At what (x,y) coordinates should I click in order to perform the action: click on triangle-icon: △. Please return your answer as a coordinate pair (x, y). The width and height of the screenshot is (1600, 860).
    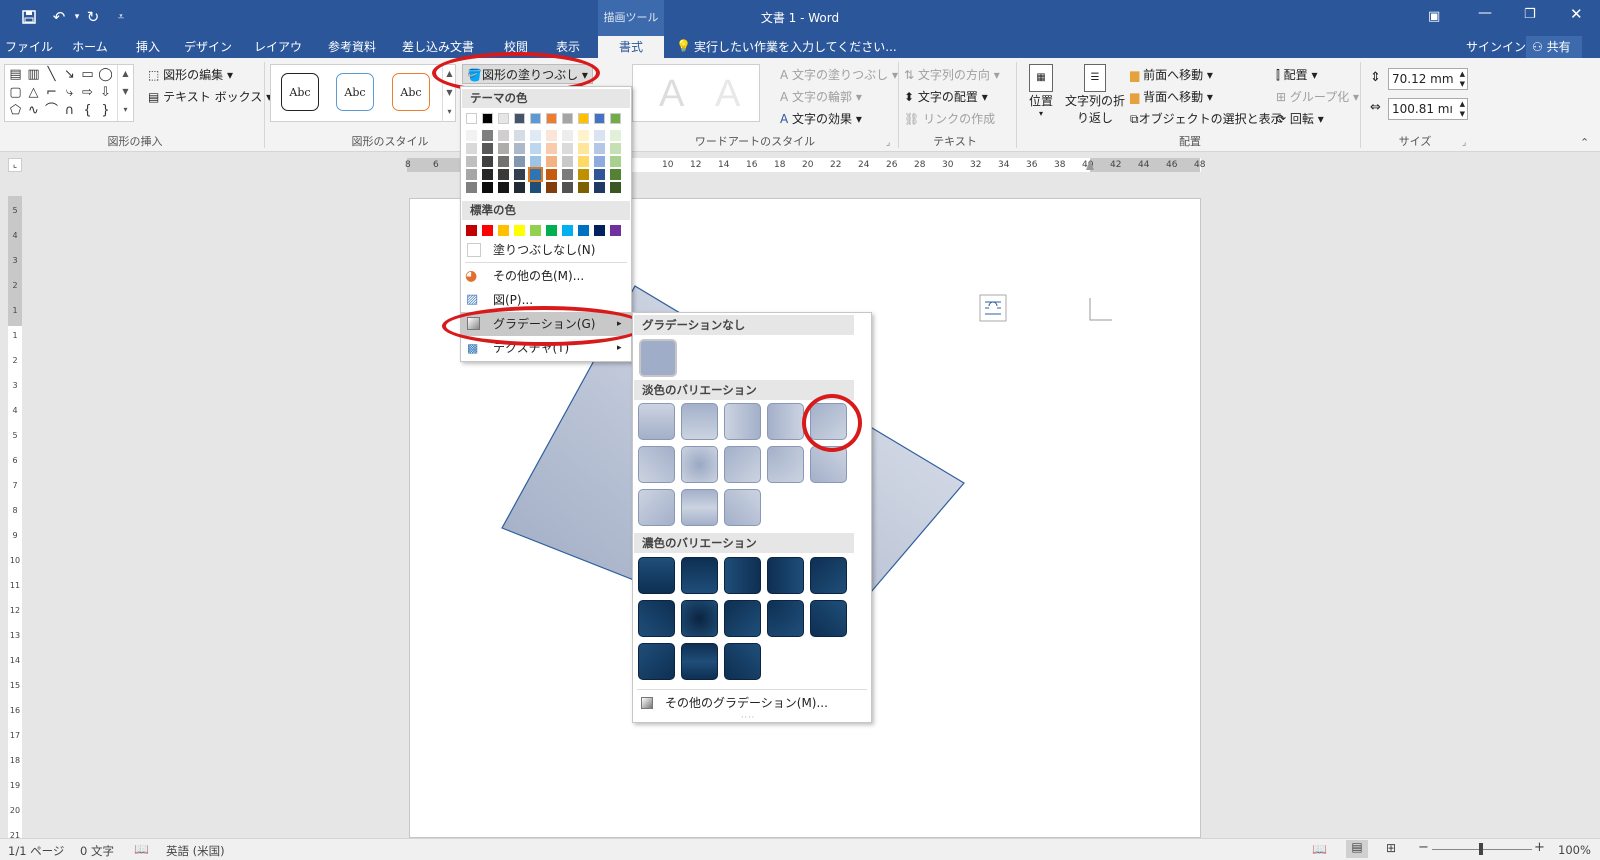
    Looking at the image, I should click on (33, 92).